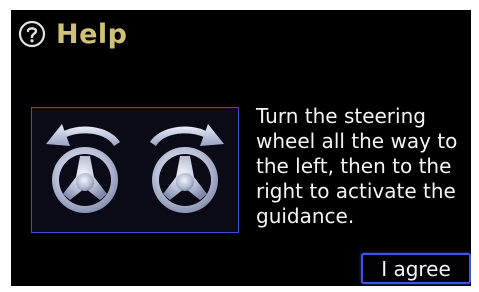 This screenshot has width=479, height=292. I want to click on header: Help, so click(73, 34).